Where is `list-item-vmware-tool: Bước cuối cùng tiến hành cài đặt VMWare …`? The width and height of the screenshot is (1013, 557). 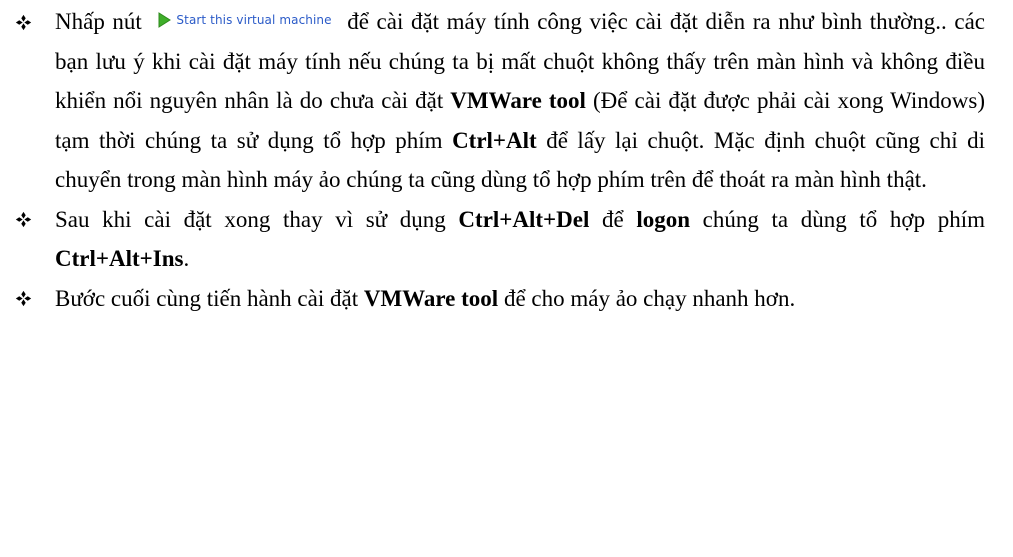 list-item-vmware-tool: Bước cuối cùng tiến hành cài đặt VMWare … is located at coordinates (492, 299).